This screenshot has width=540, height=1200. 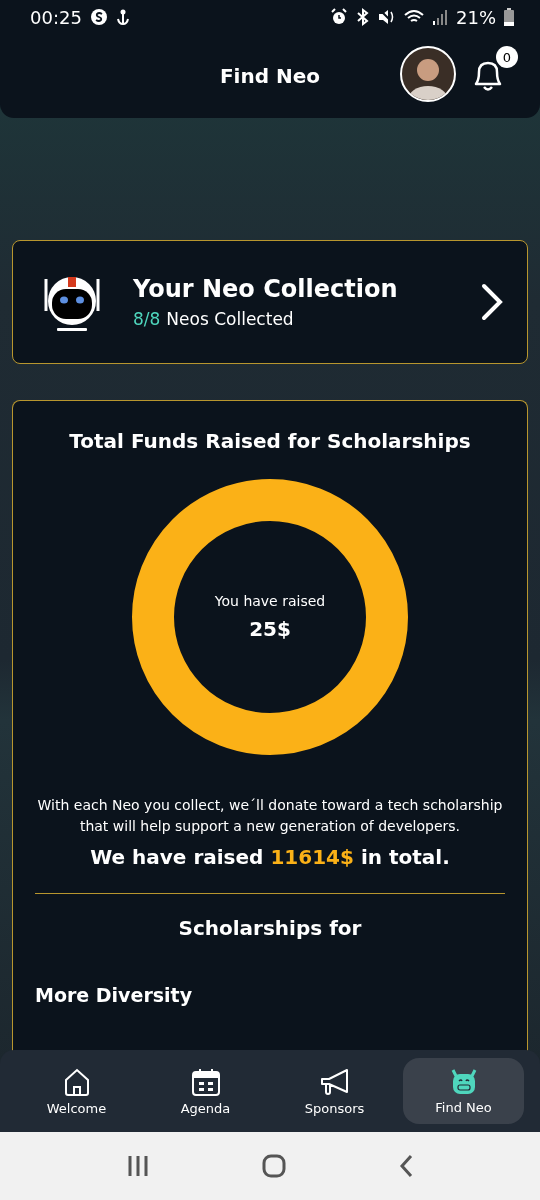 I want to click on total-prefix: We have raised, so click(x=177, y=857).